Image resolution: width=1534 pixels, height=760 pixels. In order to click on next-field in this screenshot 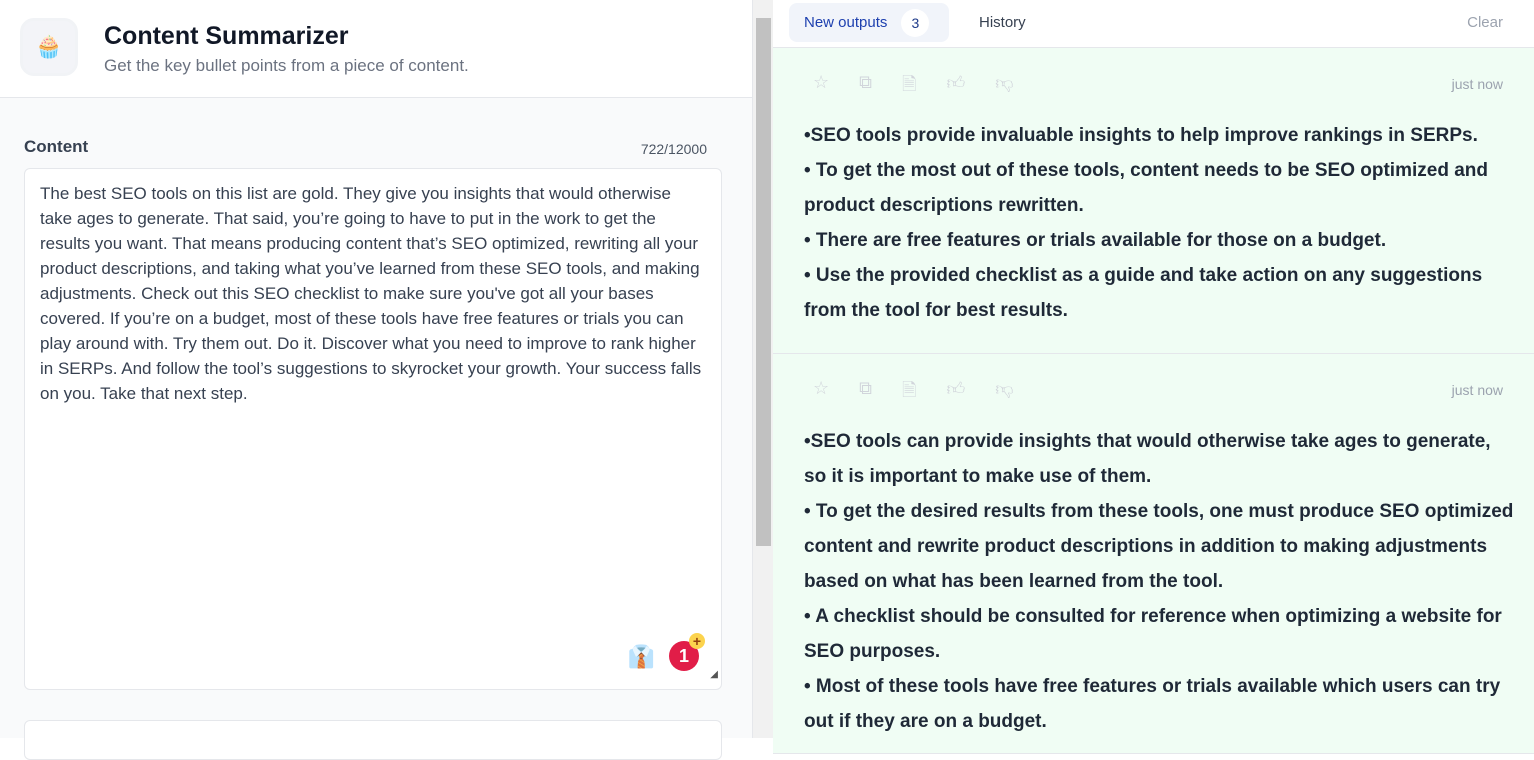, I will do `click(373, 740)`.